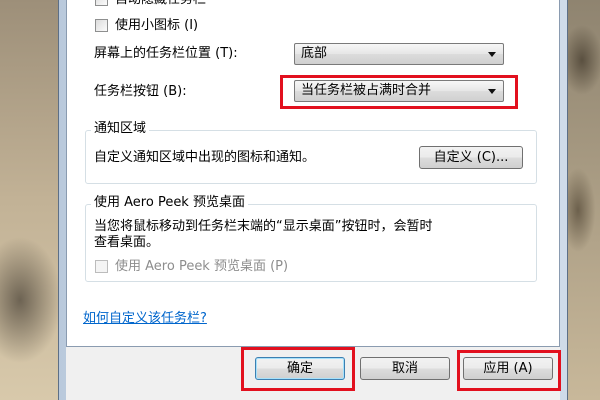 This screenshot has height=400, width=600. What do you see at coordinates (405, 368) in the screenshot?
I see `cancel-button: 取消` at bounding box center [405, 368].